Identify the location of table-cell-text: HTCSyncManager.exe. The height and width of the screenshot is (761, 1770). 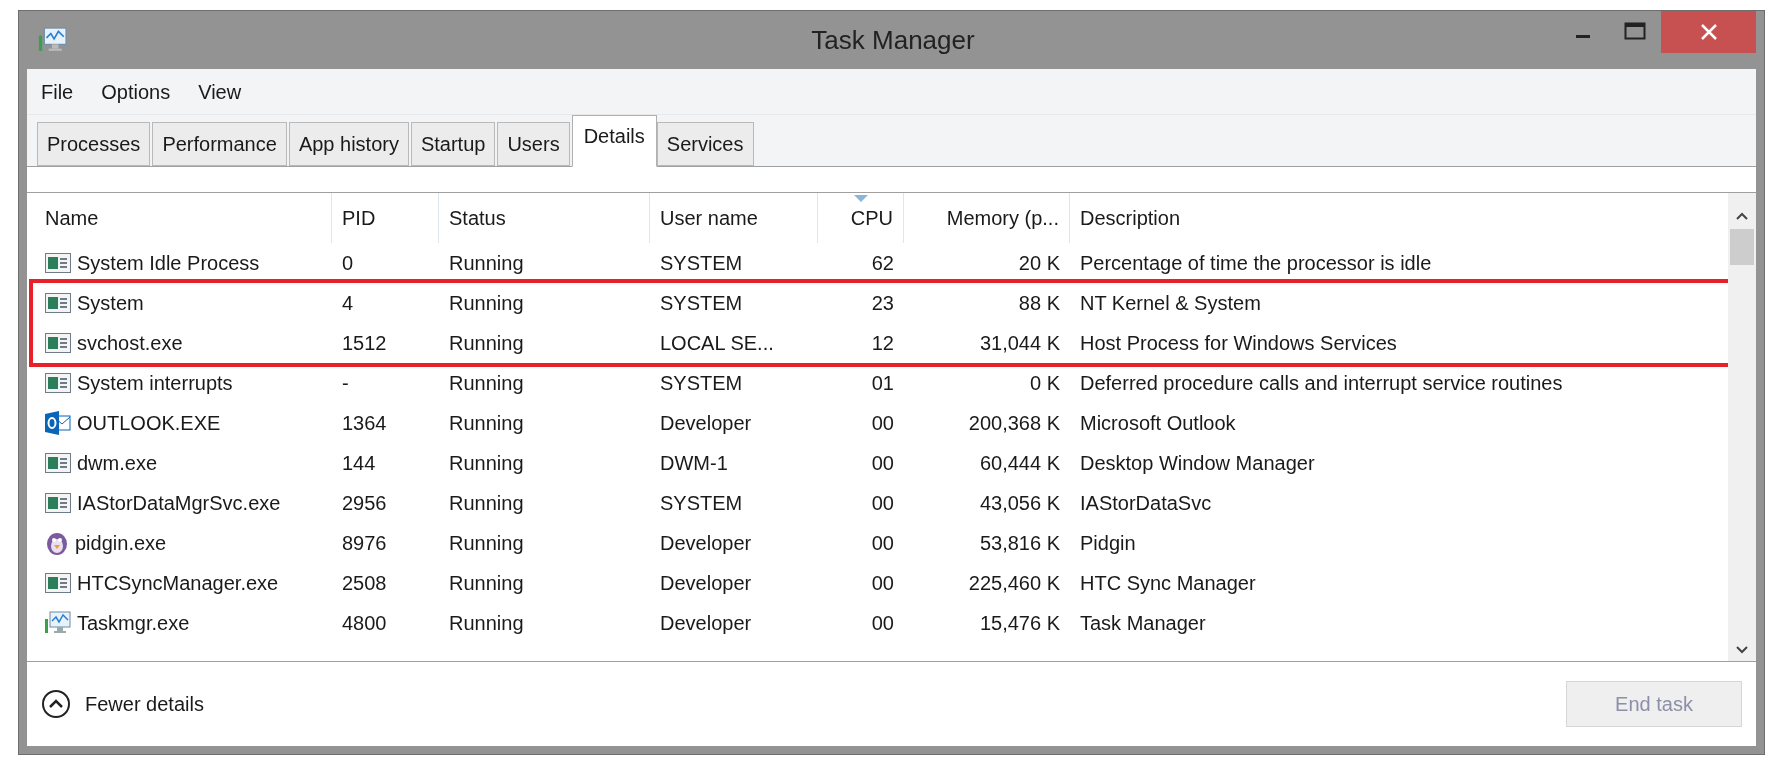
(178, 583).